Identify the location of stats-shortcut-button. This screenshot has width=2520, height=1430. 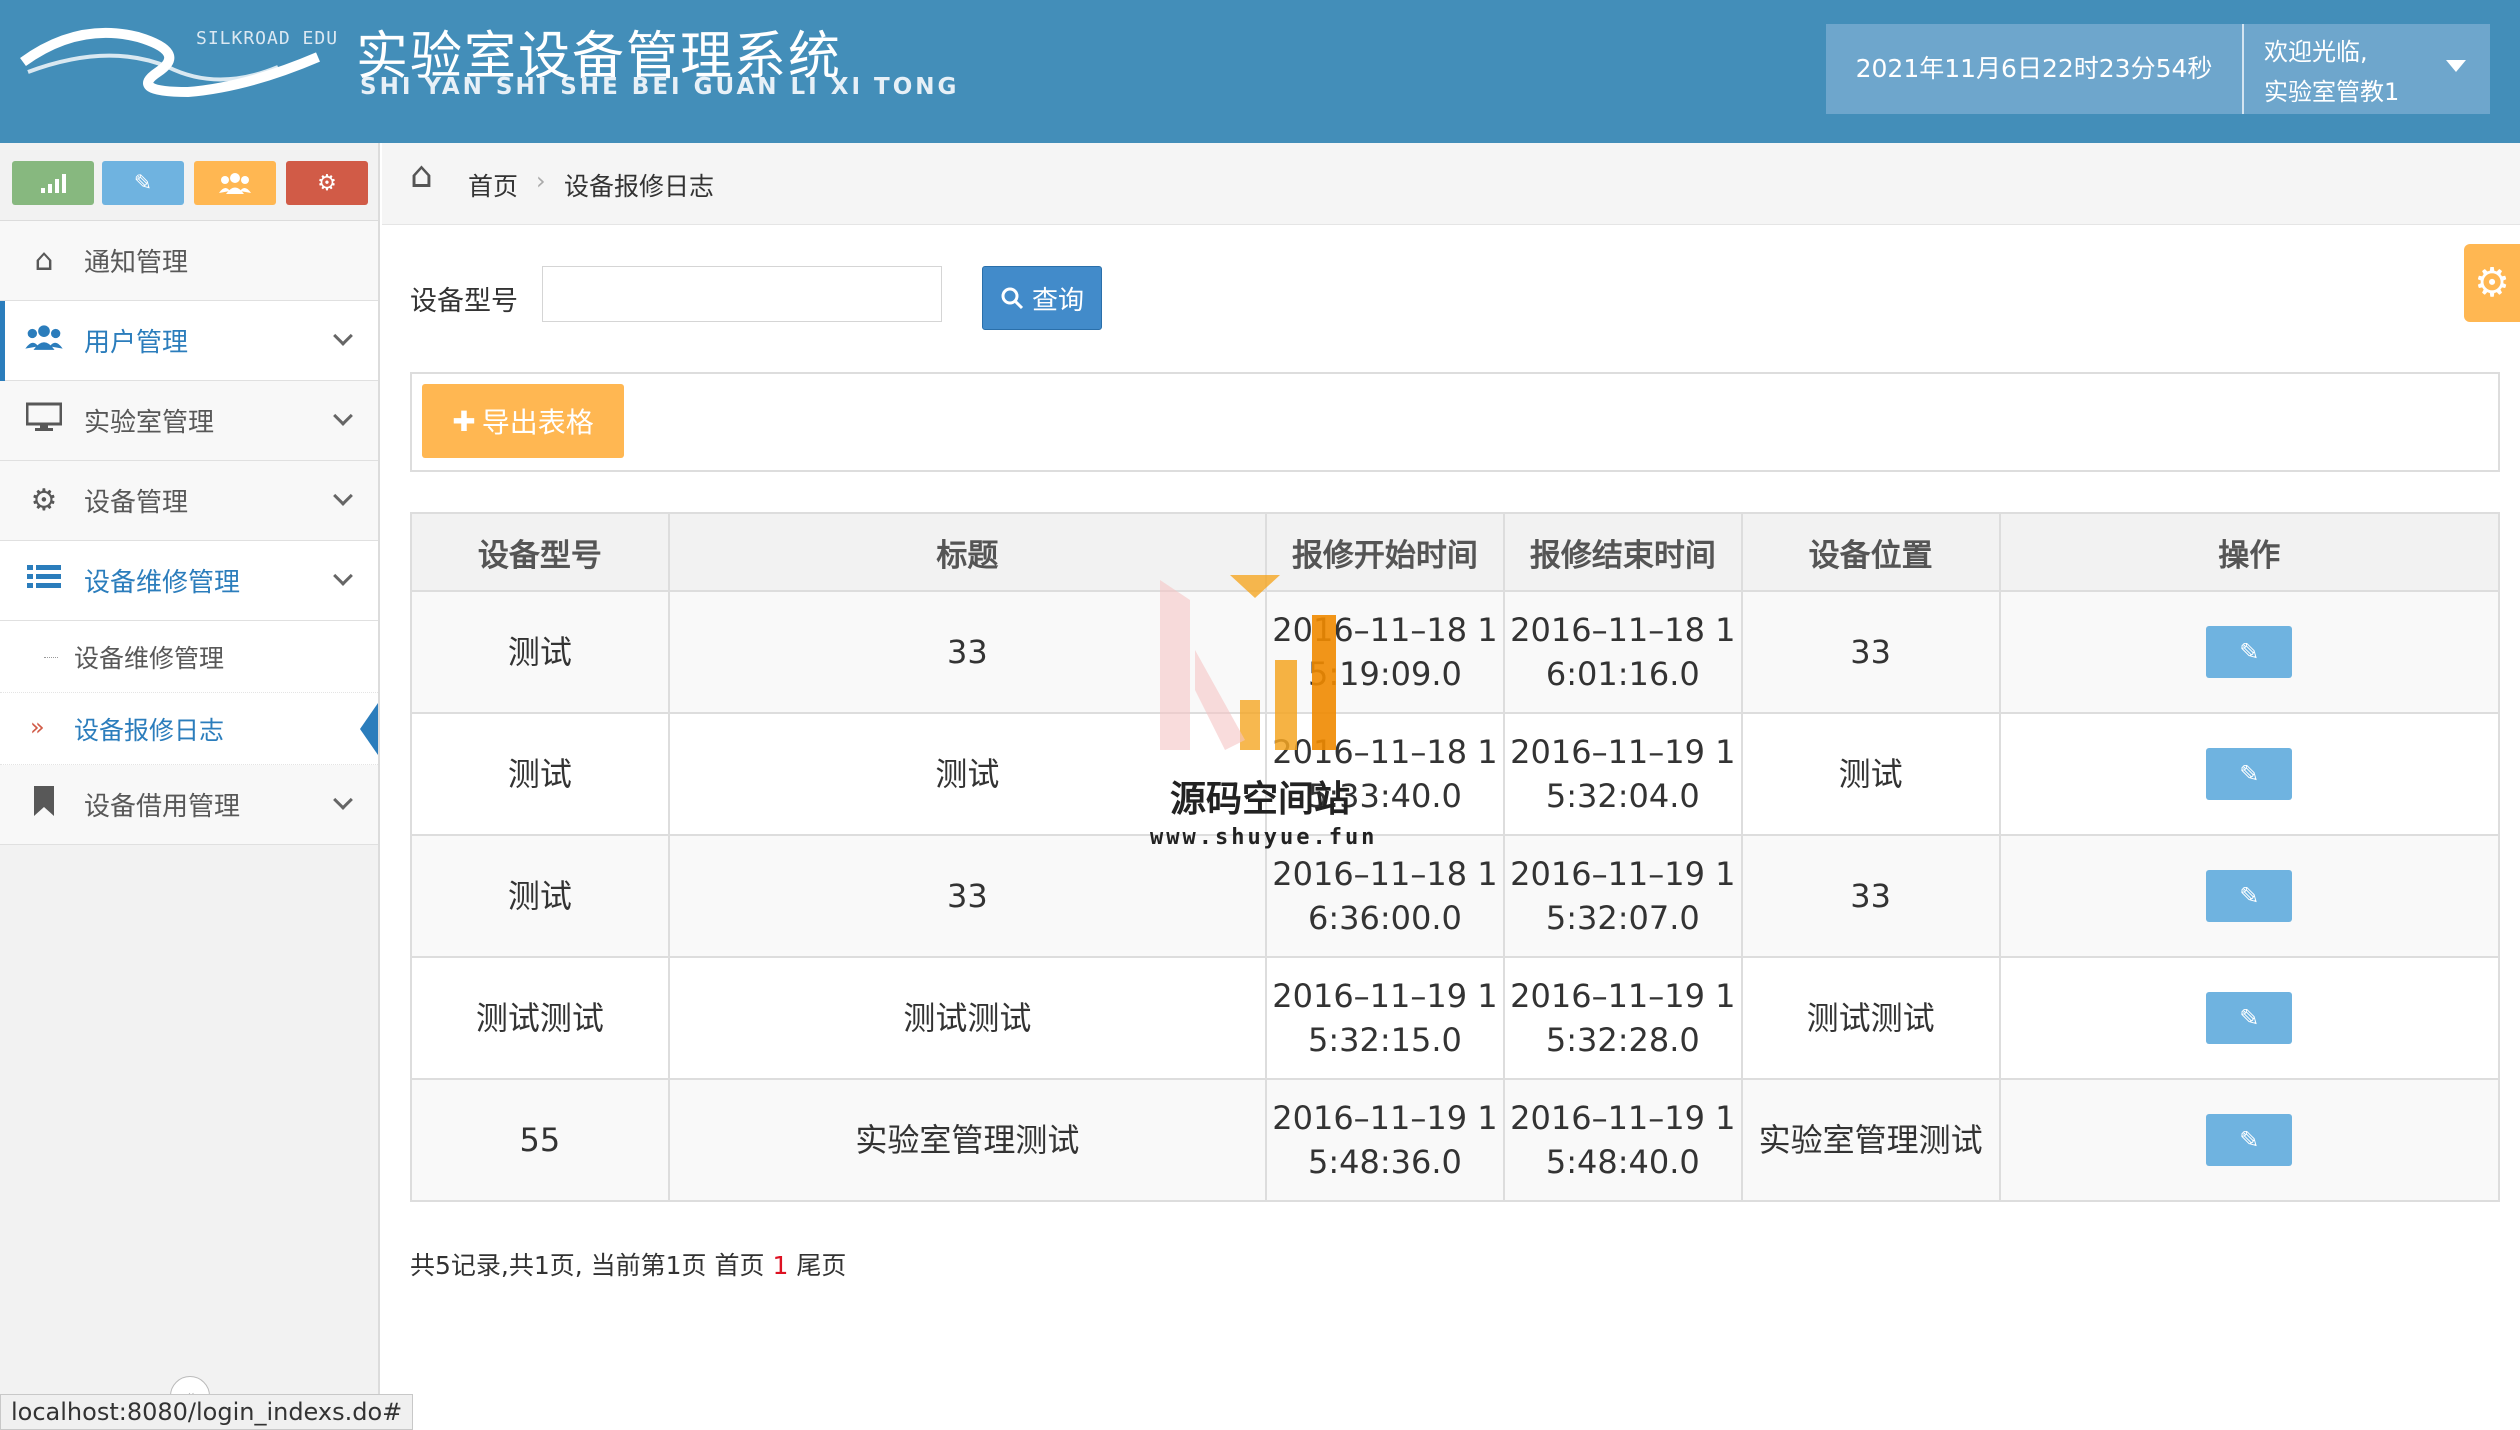
(53, 183).